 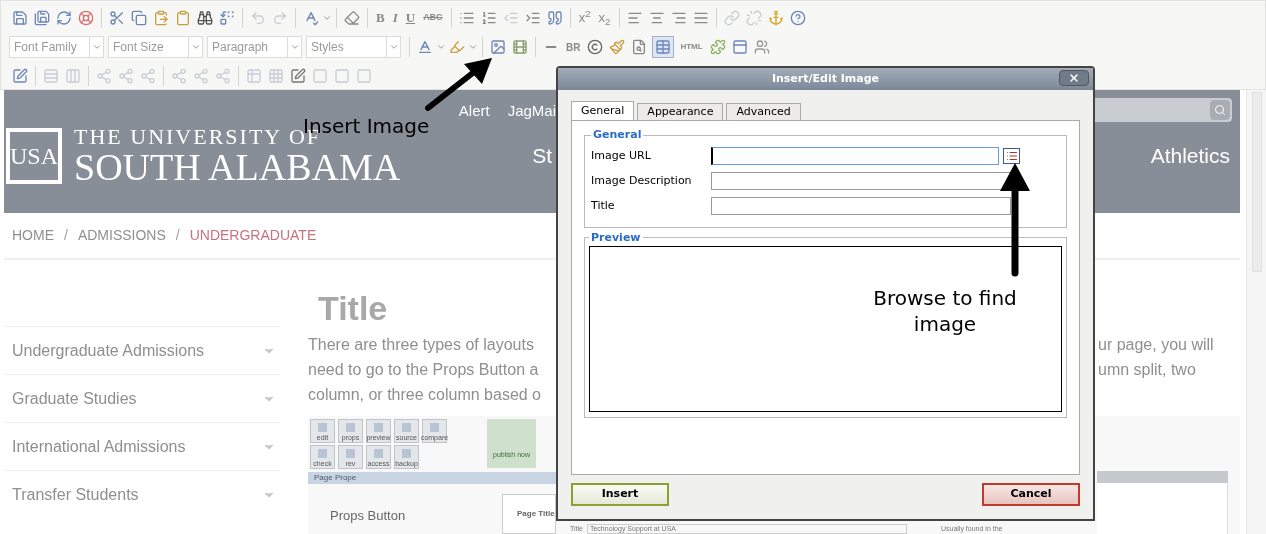 What do you see at coordinates (510, 18) in the screenshot?
I see `outdent-icon` at bounding box center [510, 18].